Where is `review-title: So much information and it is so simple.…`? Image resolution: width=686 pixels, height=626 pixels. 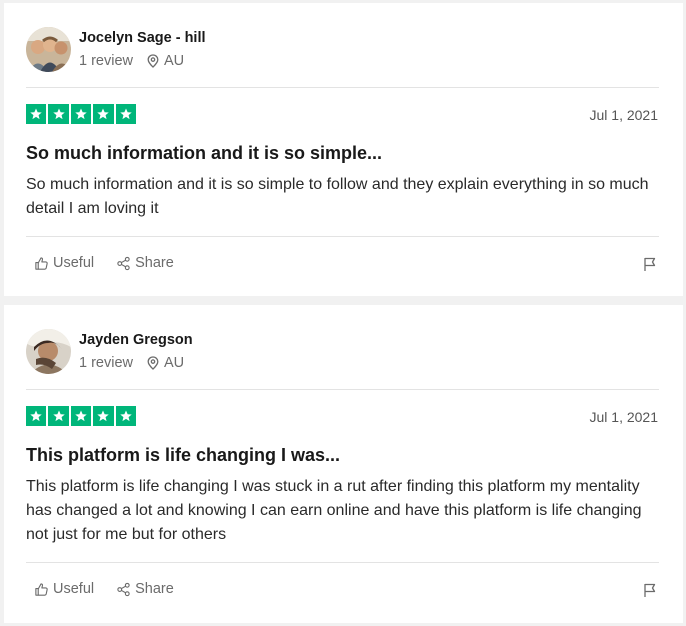 review-title: So much information and it is so simple.… is located at coordinates (204, 153).